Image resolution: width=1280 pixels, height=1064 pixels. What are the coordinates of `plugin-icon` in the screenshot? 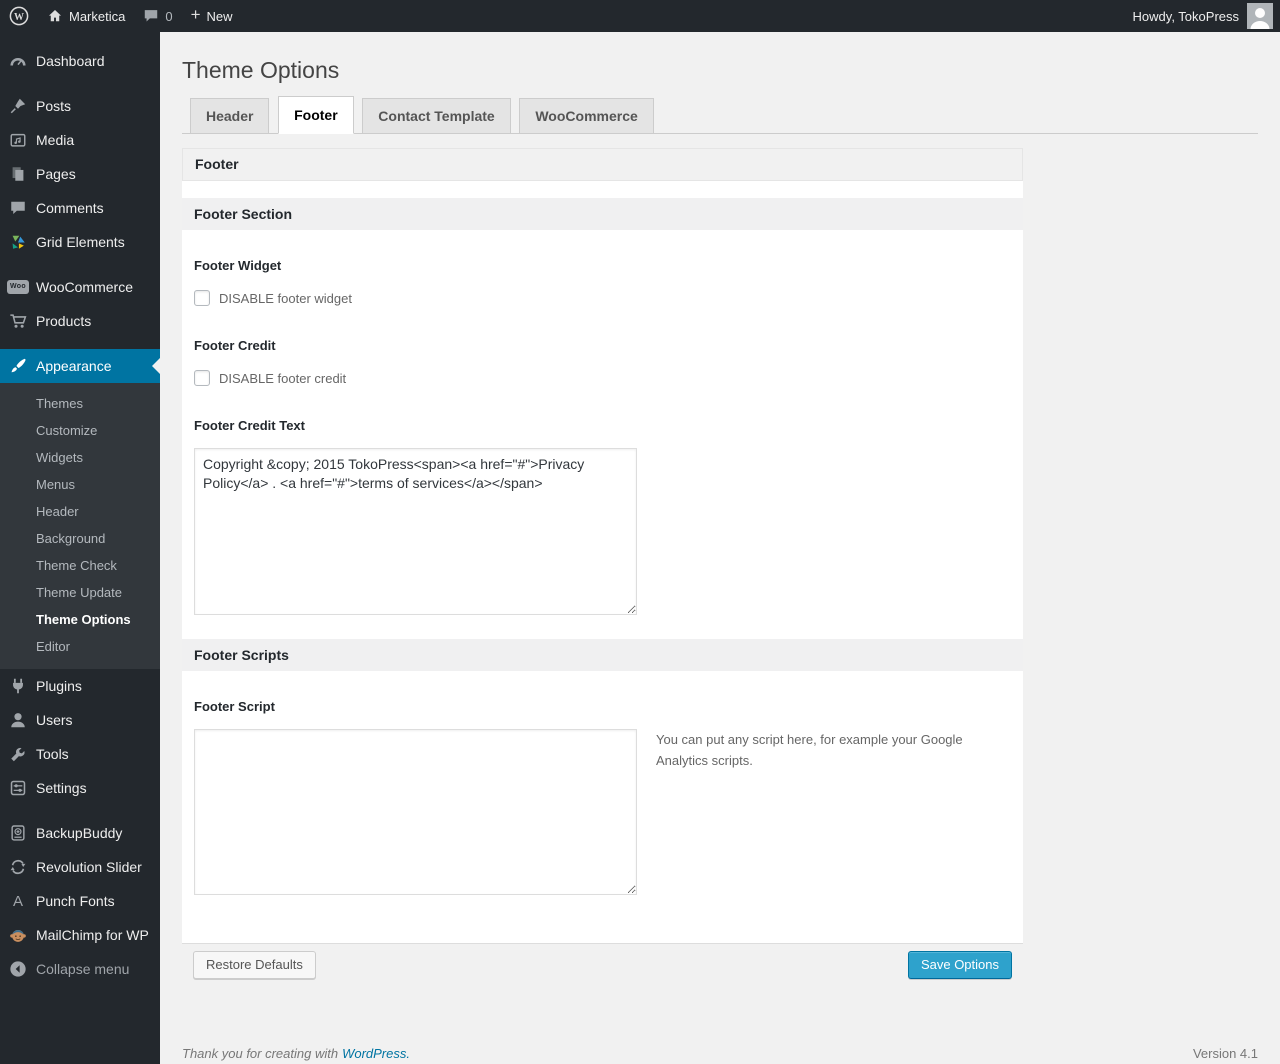 It's located at (18, 686).